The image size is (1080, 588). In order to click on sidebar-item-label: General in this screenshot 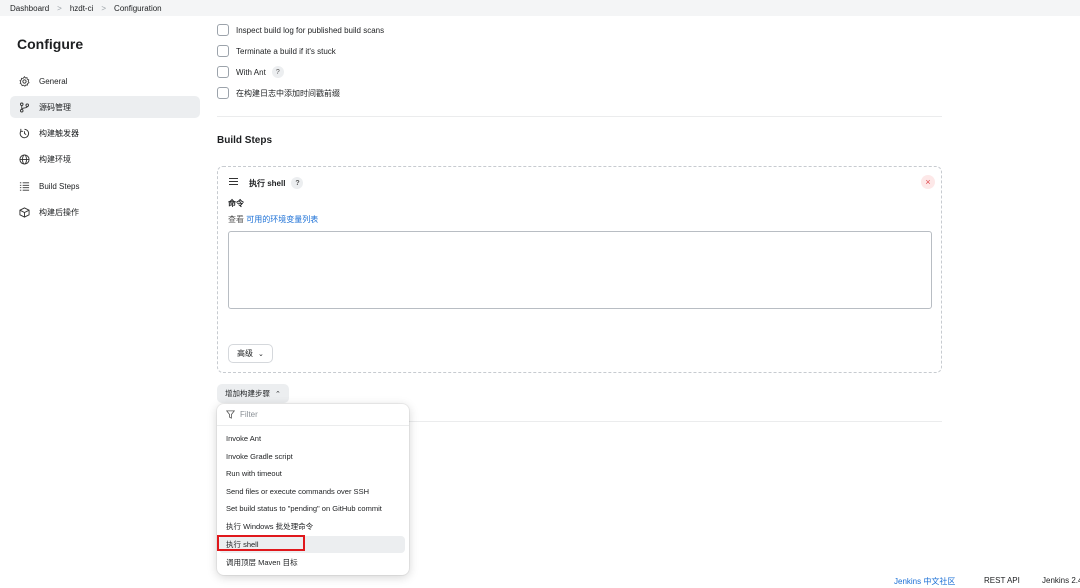, I will do `click(53, 81)`.